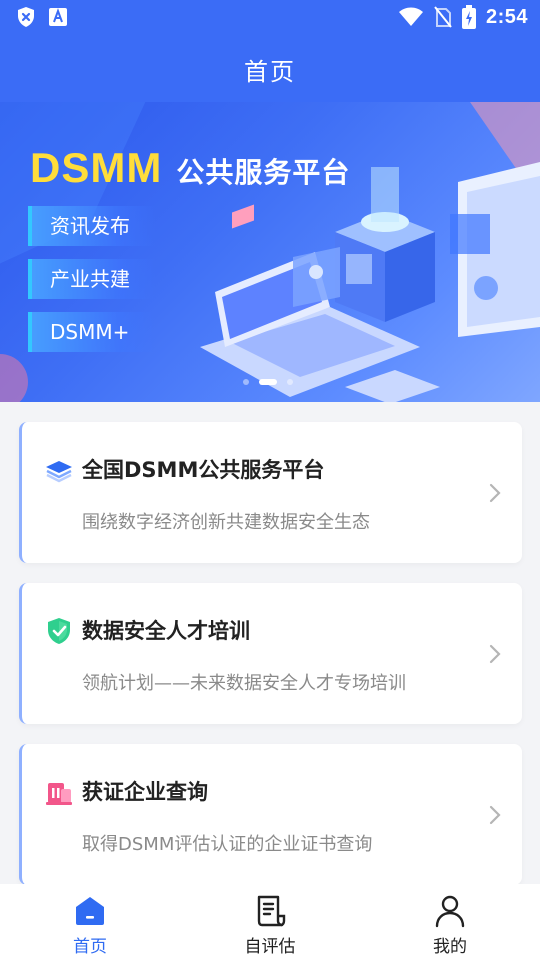  Describe the element at coordinates (145, 792) in the screenshot. I see `card-title: 获证企业查询` at that location.